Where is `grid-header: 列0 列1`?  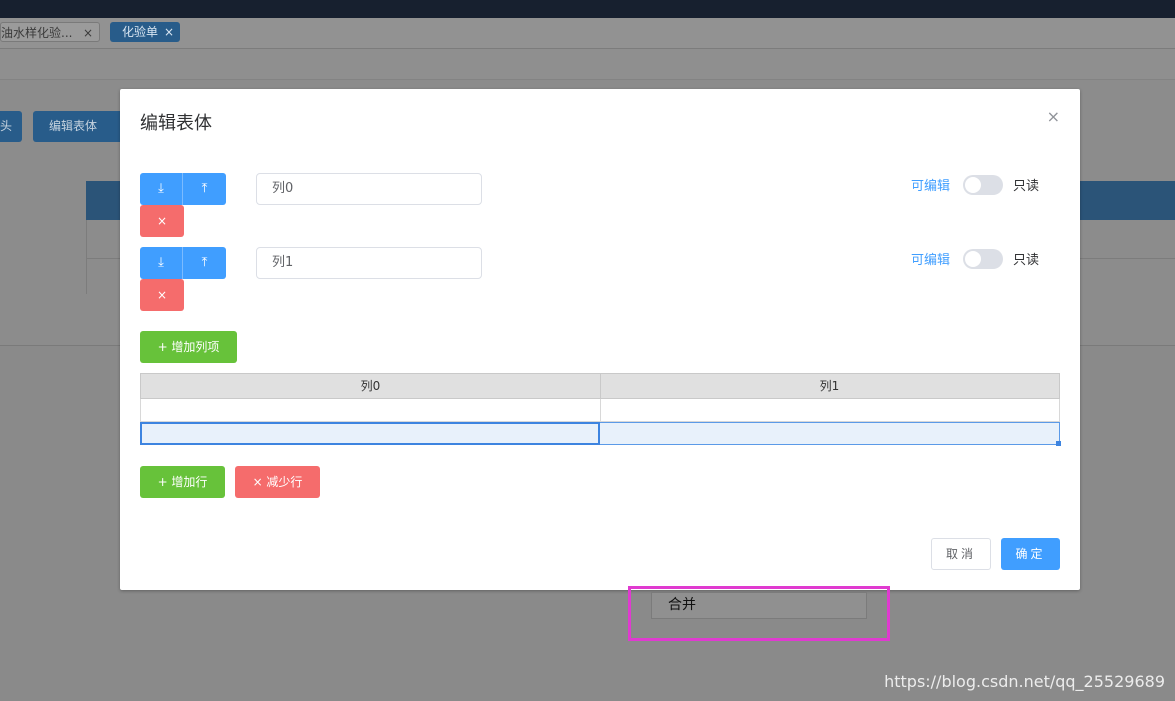 grid-header: 列0 列1 is located at coordinates (600, 386).